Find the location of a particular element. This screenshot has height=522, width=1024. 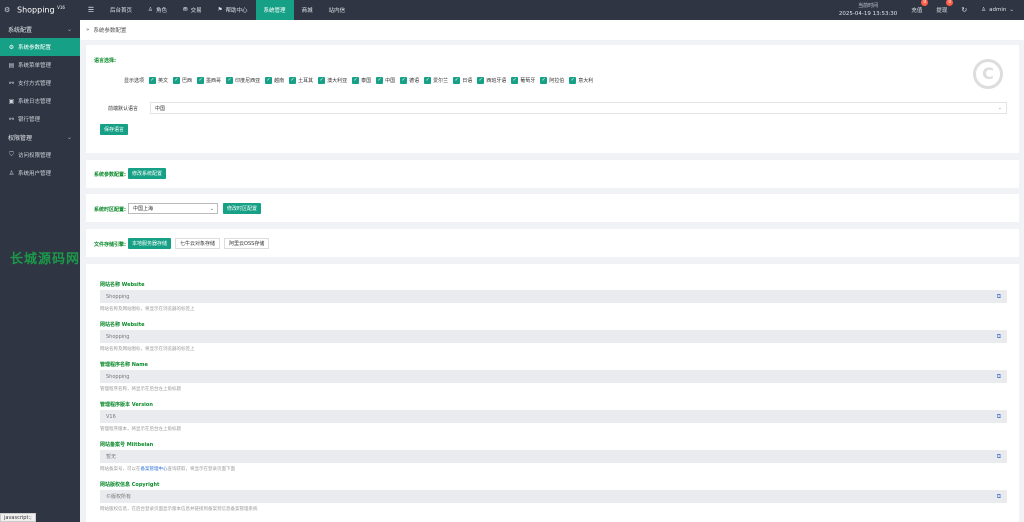

sidebar-item-bank-manage: ⚯ 银行管理 is located at coordinates (40, 119).